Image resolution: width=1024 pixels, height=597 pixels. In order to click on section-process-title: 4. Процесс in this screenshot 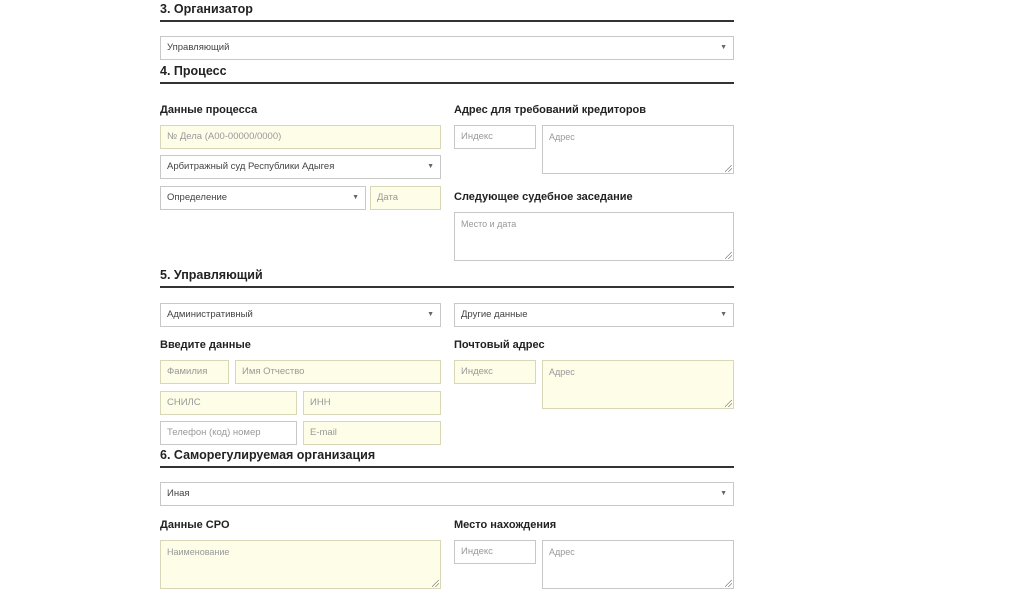, I will do `click(447, 73)`.